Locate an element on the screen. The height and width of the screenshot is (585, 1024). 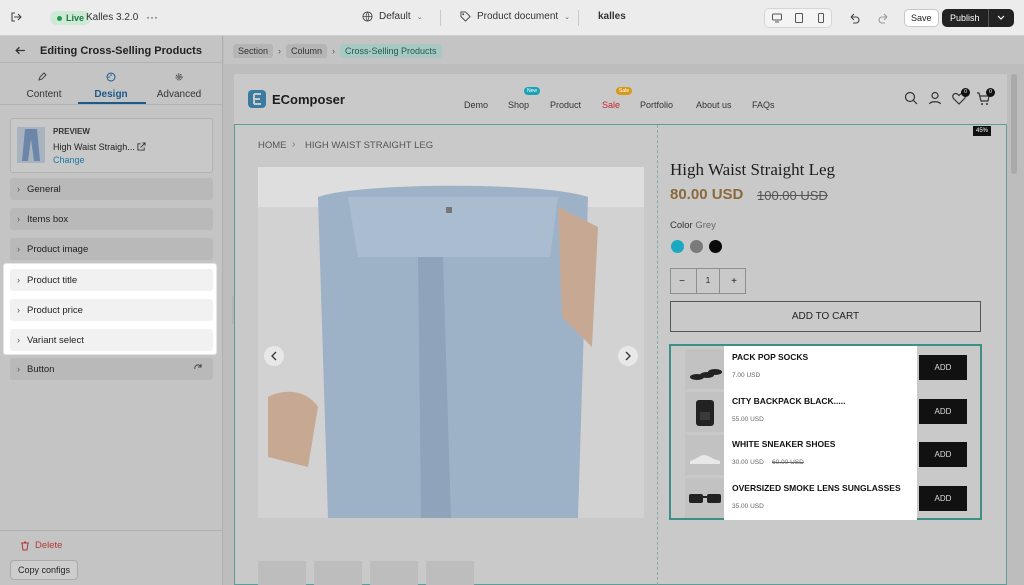
tab-advanced: Advanced is located at coordinates (179, 94).